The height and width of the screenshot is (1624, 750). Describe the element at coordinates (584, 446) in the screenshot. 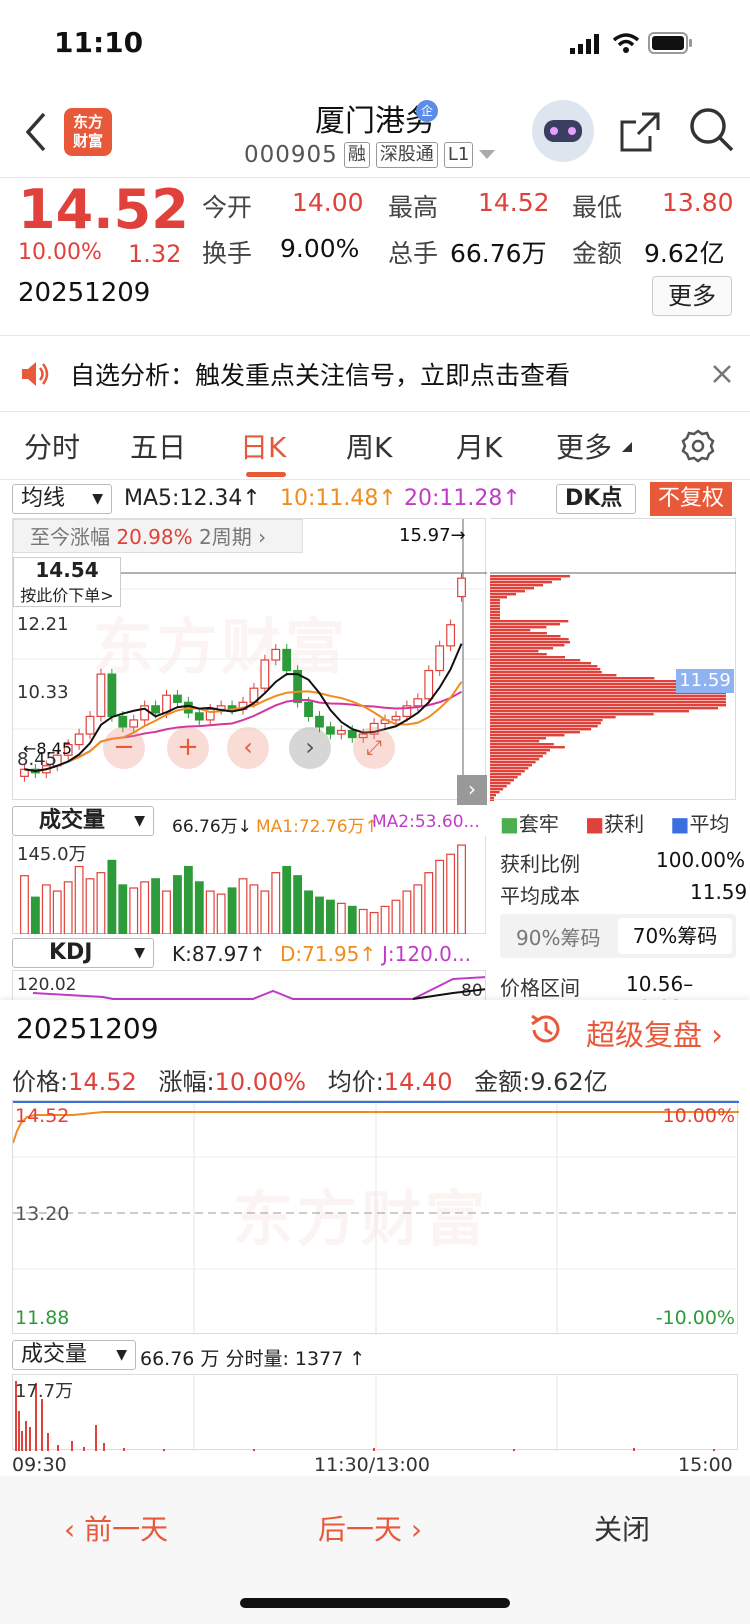

I see `tab-more: 更多` at that location.